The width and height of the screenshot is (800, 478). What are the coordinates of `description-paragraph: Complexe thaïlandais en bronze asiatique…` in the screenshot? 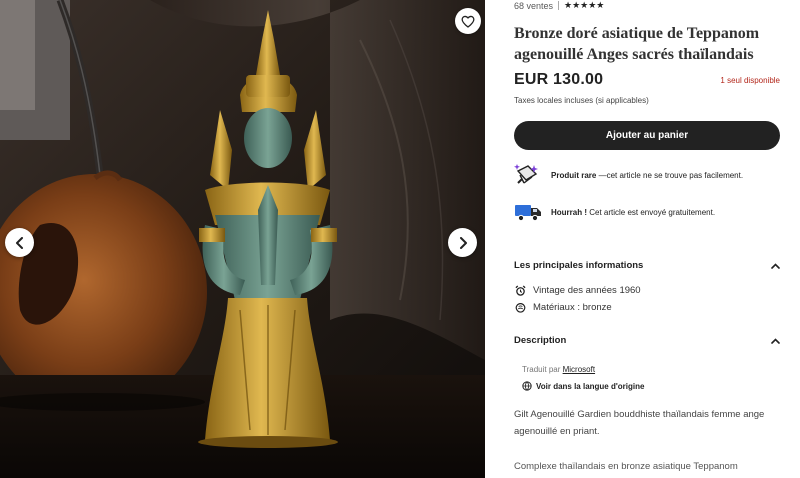 It's located at (626, 466).